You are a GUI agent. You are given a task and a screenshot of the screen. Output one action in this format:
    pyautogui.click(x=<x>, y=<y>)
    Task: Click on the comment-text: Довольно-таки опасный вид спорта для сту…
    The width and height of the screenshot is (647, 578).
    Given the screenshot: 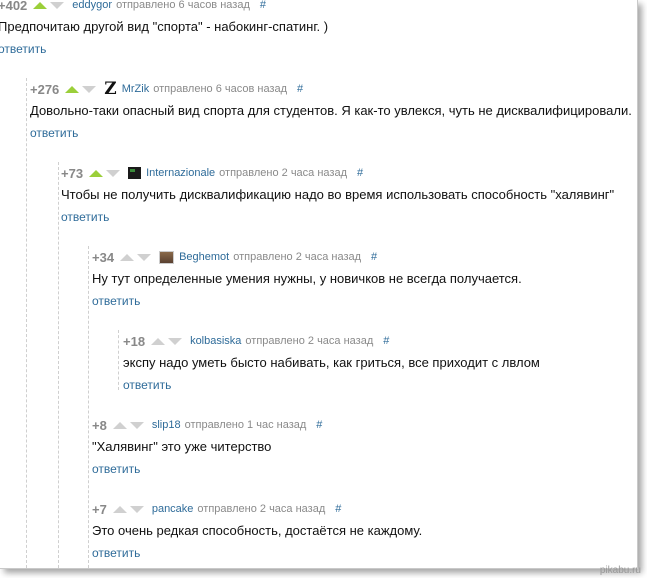 What is the action you would take?
    pyautogui.click(x=331, y=110)
    